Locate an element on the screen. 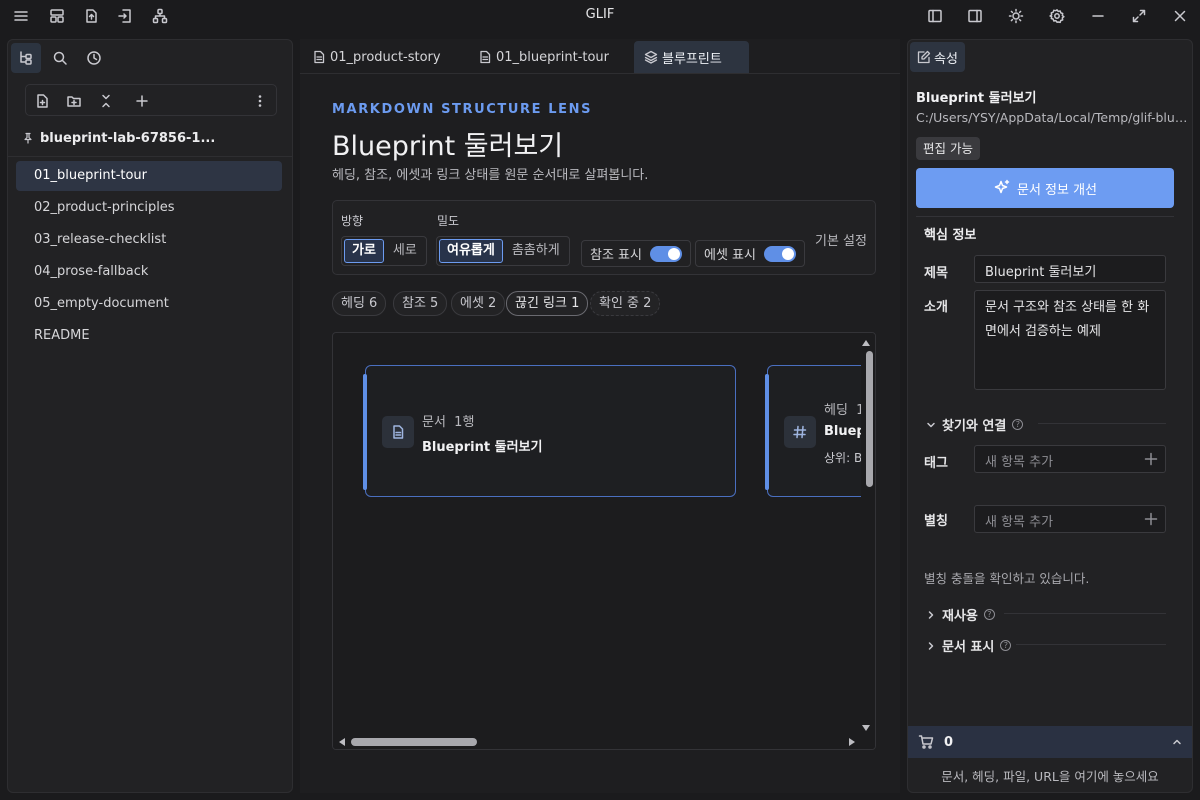 Image resolution: width=1200 pixels, height=800 pixels. orientation-segmented: 가로 세로 is located at coordinates (384, 251).